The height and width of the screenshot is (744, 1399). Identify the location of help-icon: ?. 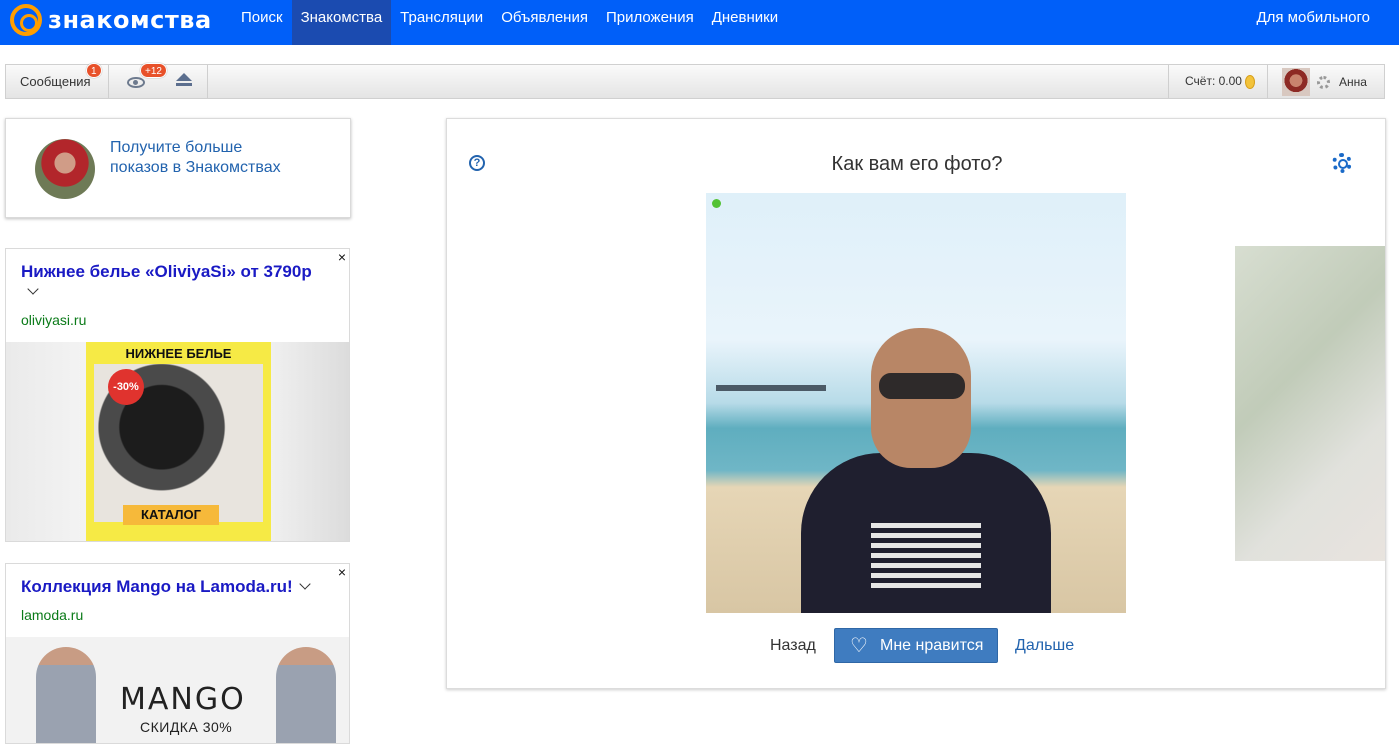
(477, 163).